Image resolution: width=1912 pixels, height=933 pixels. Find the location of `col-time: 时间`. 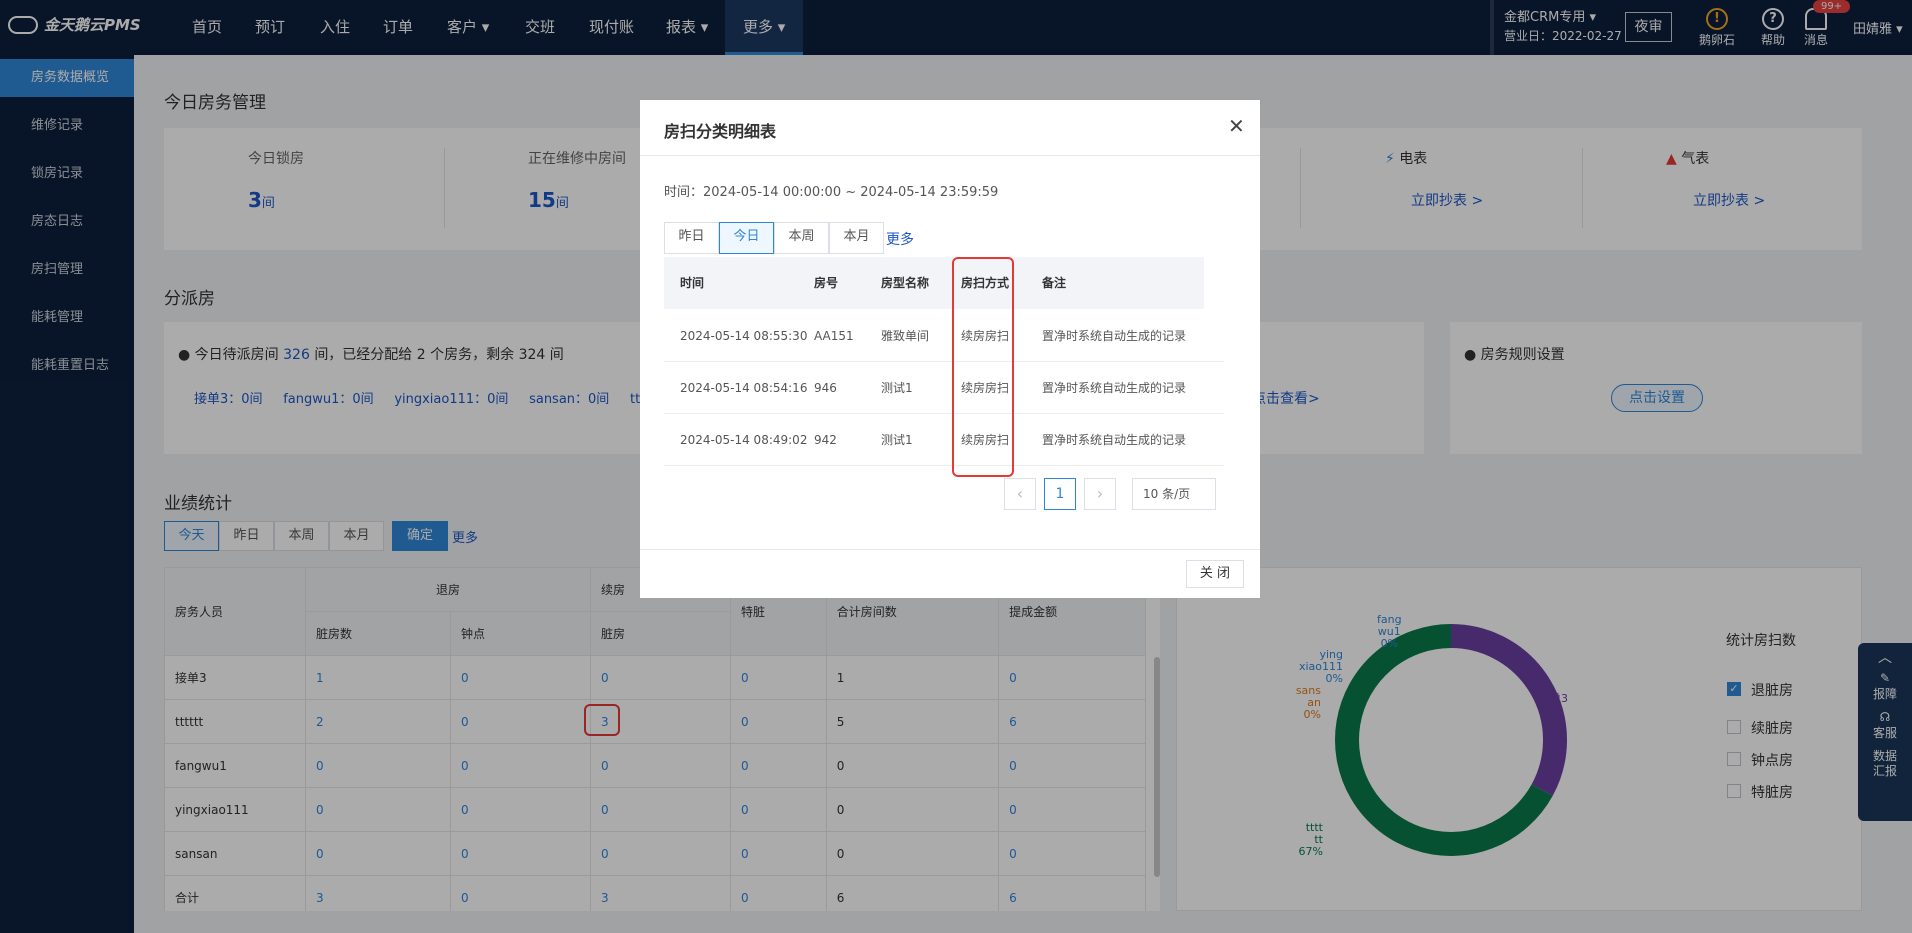

col-time: 时间 is located at coordinates (692, 283).